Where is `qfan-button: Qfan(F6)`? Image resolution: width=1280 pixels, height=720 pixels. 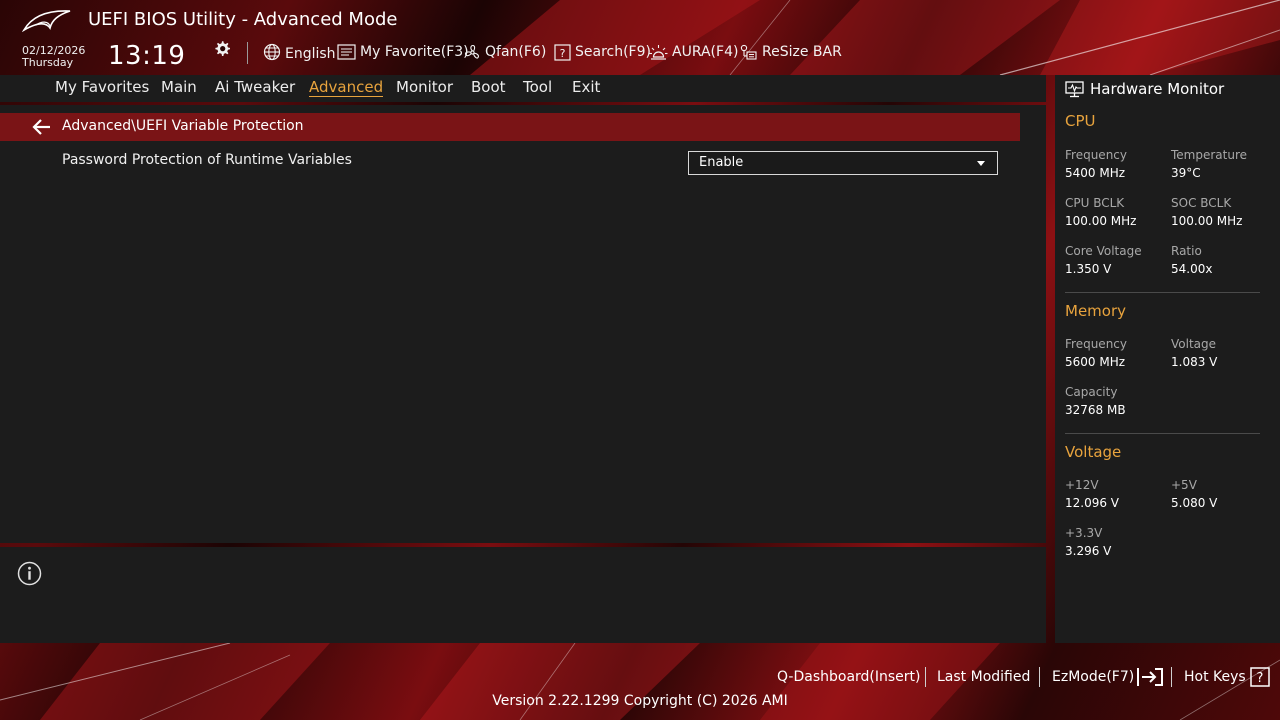
qfan-button: Qfan(F6) is located at coordinates (505, 52).